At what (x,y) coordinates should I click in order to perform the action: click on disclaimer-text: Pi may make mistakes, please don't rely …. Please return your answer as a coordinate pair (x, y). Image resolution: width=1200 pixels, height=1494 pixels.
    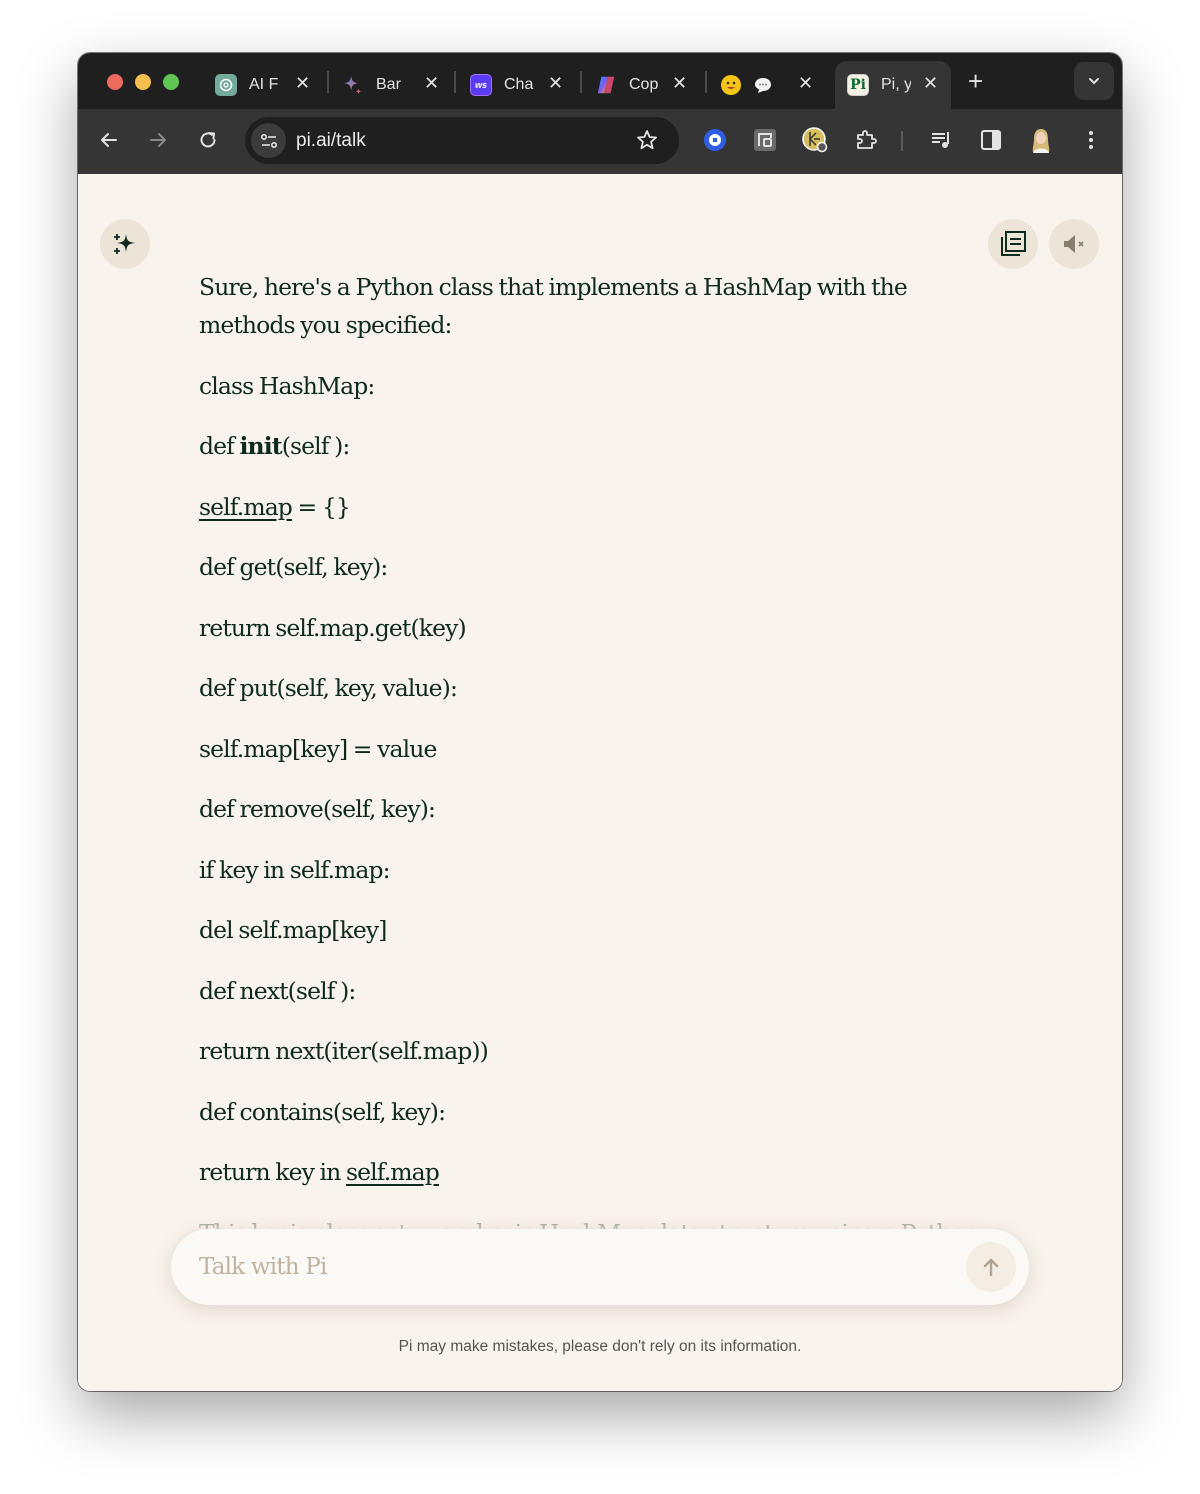
    Looking at the image, I should click on (600, 1346).